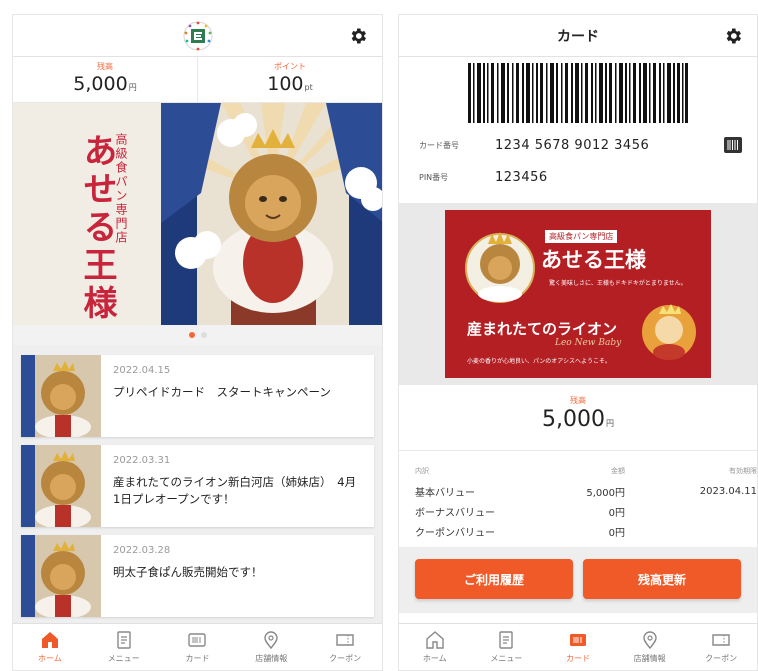 This screenshot has width=758, height=671. What do you see at coordinates (506, 658) in the screenshot?
I see `tab-label: メニュー` at bounding box center [506, 658].